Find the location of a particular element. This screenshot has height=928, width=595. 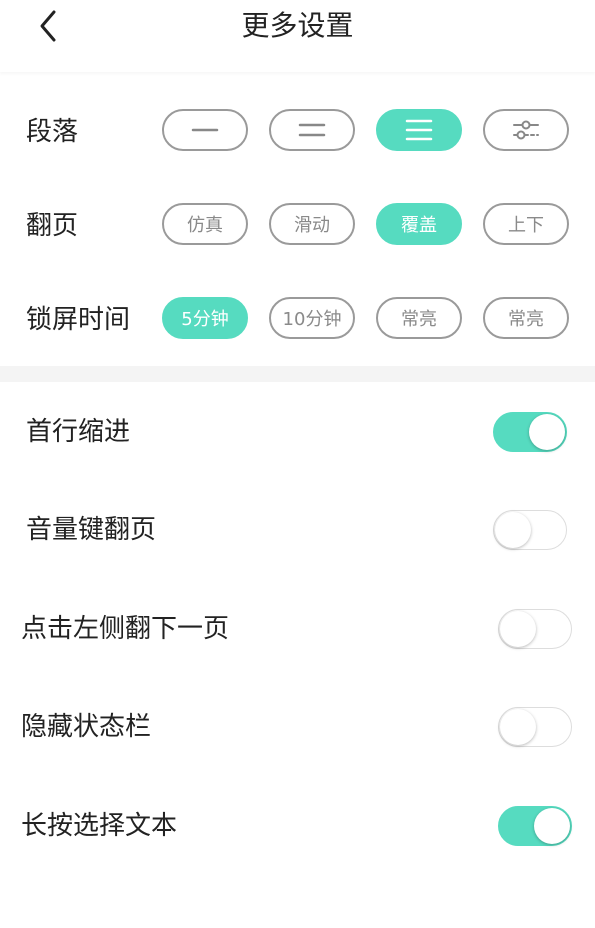

lock-time-5min-button: 5分钟 is located at coordinates (205, 318).